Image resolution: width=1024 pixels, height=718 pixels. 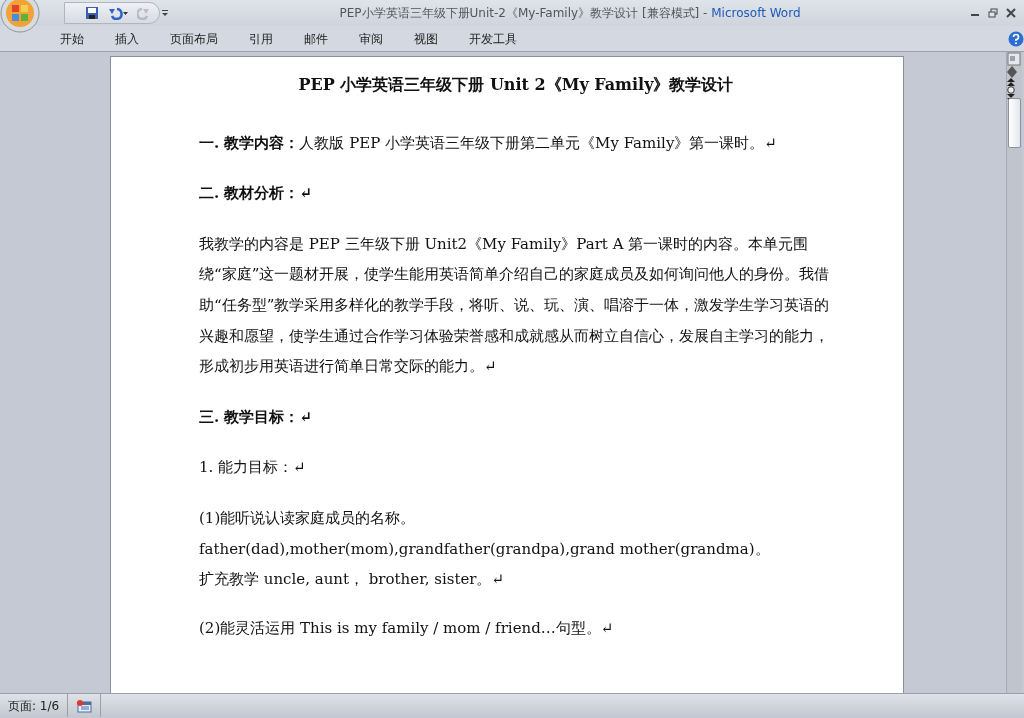 What do you see at coordinates (1011, 90) in the screenshot?
I see `browse-object-icon` at bounding box center [1011, 90].